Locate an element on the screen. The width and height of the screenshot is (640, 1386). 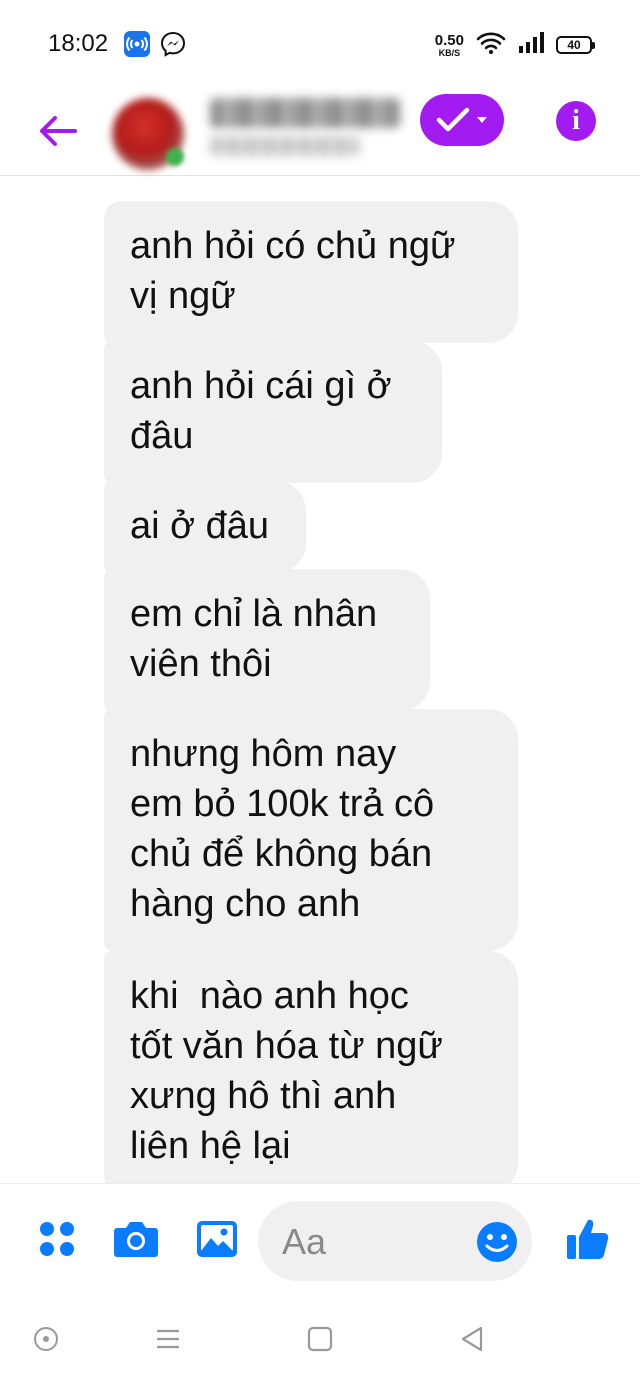
camera-button is located at coordinates (136, 1239).